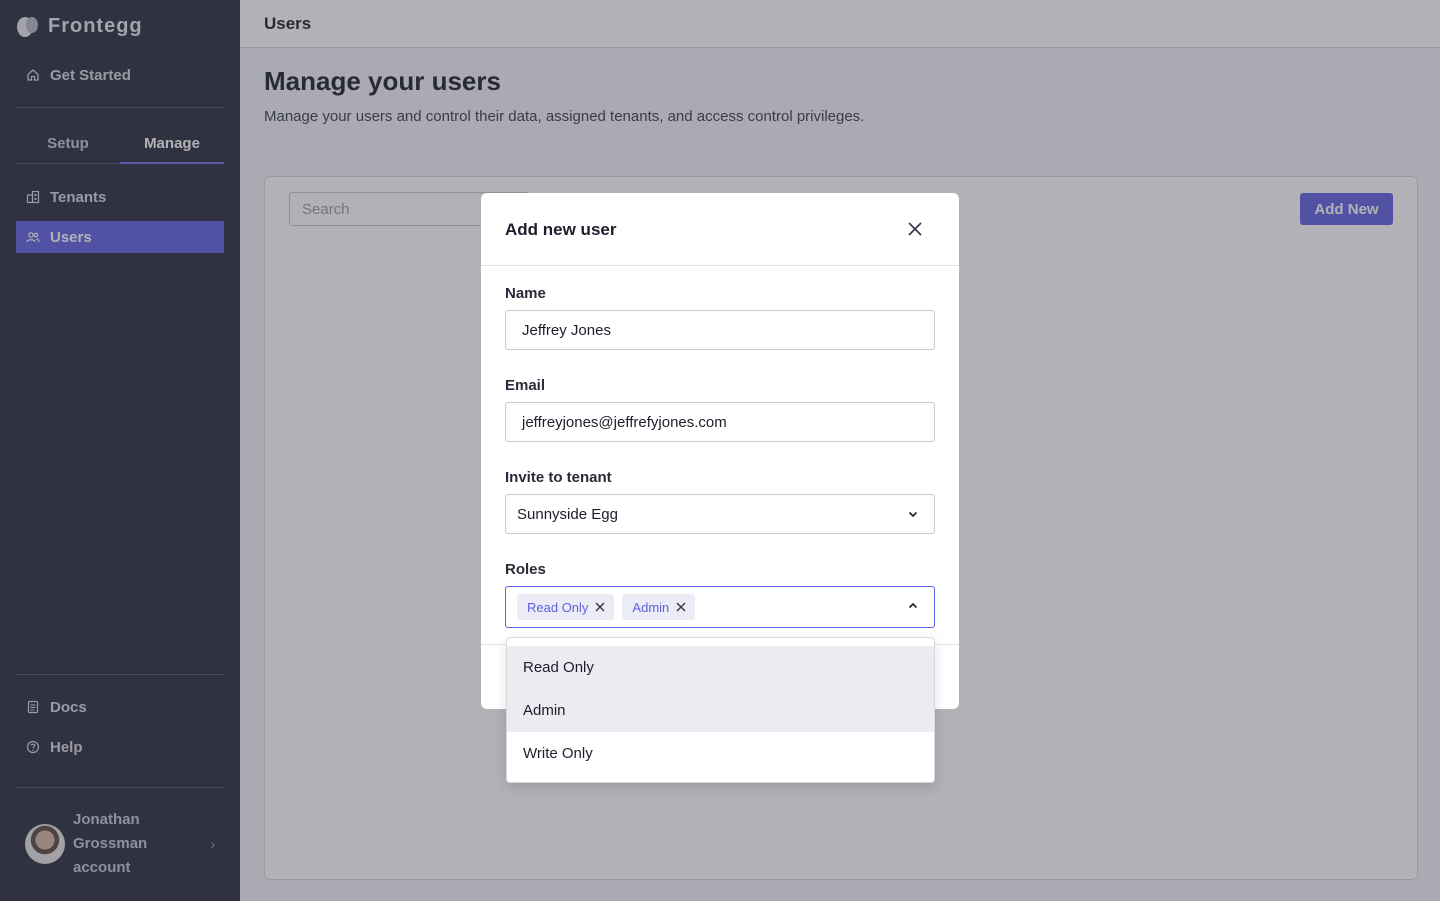 The width and height of the screenshot is (1440, 901). Describe the element at coordinates (720, 422) in the screenshot. I see `email-field: jeffreyjones@jeffrefyjones.com` at that location.